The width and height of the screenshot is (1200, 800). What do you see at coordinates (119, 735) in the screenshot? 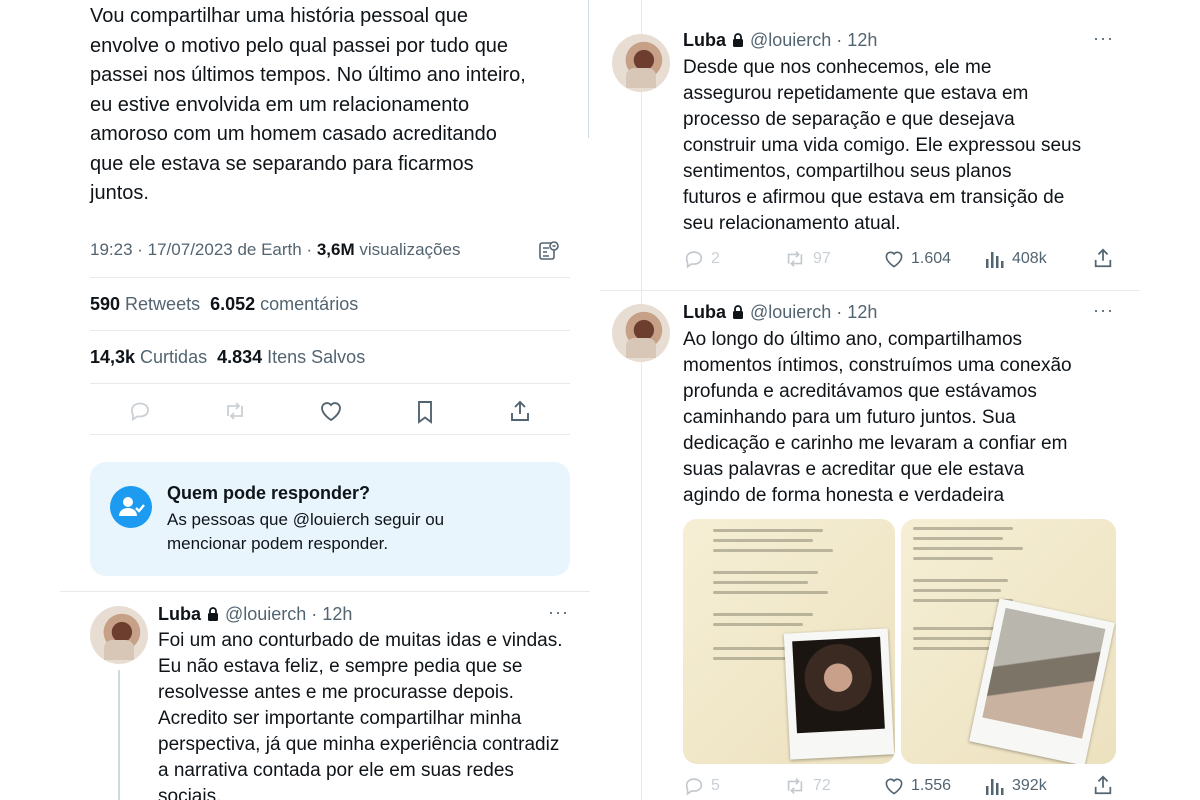
I see `thread-line` at bounding box center [119, 735].